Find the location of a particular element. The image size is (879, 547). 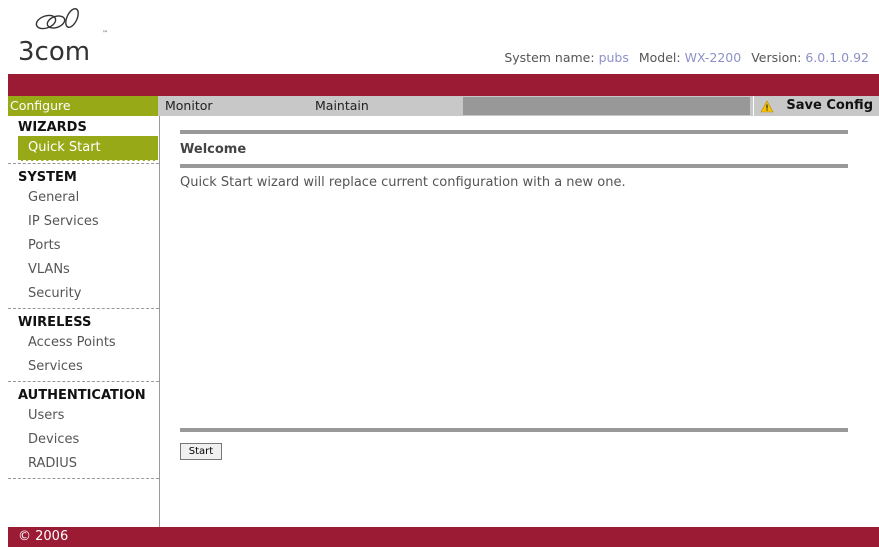

version-label: Version: is located at coordinates (776, 57).